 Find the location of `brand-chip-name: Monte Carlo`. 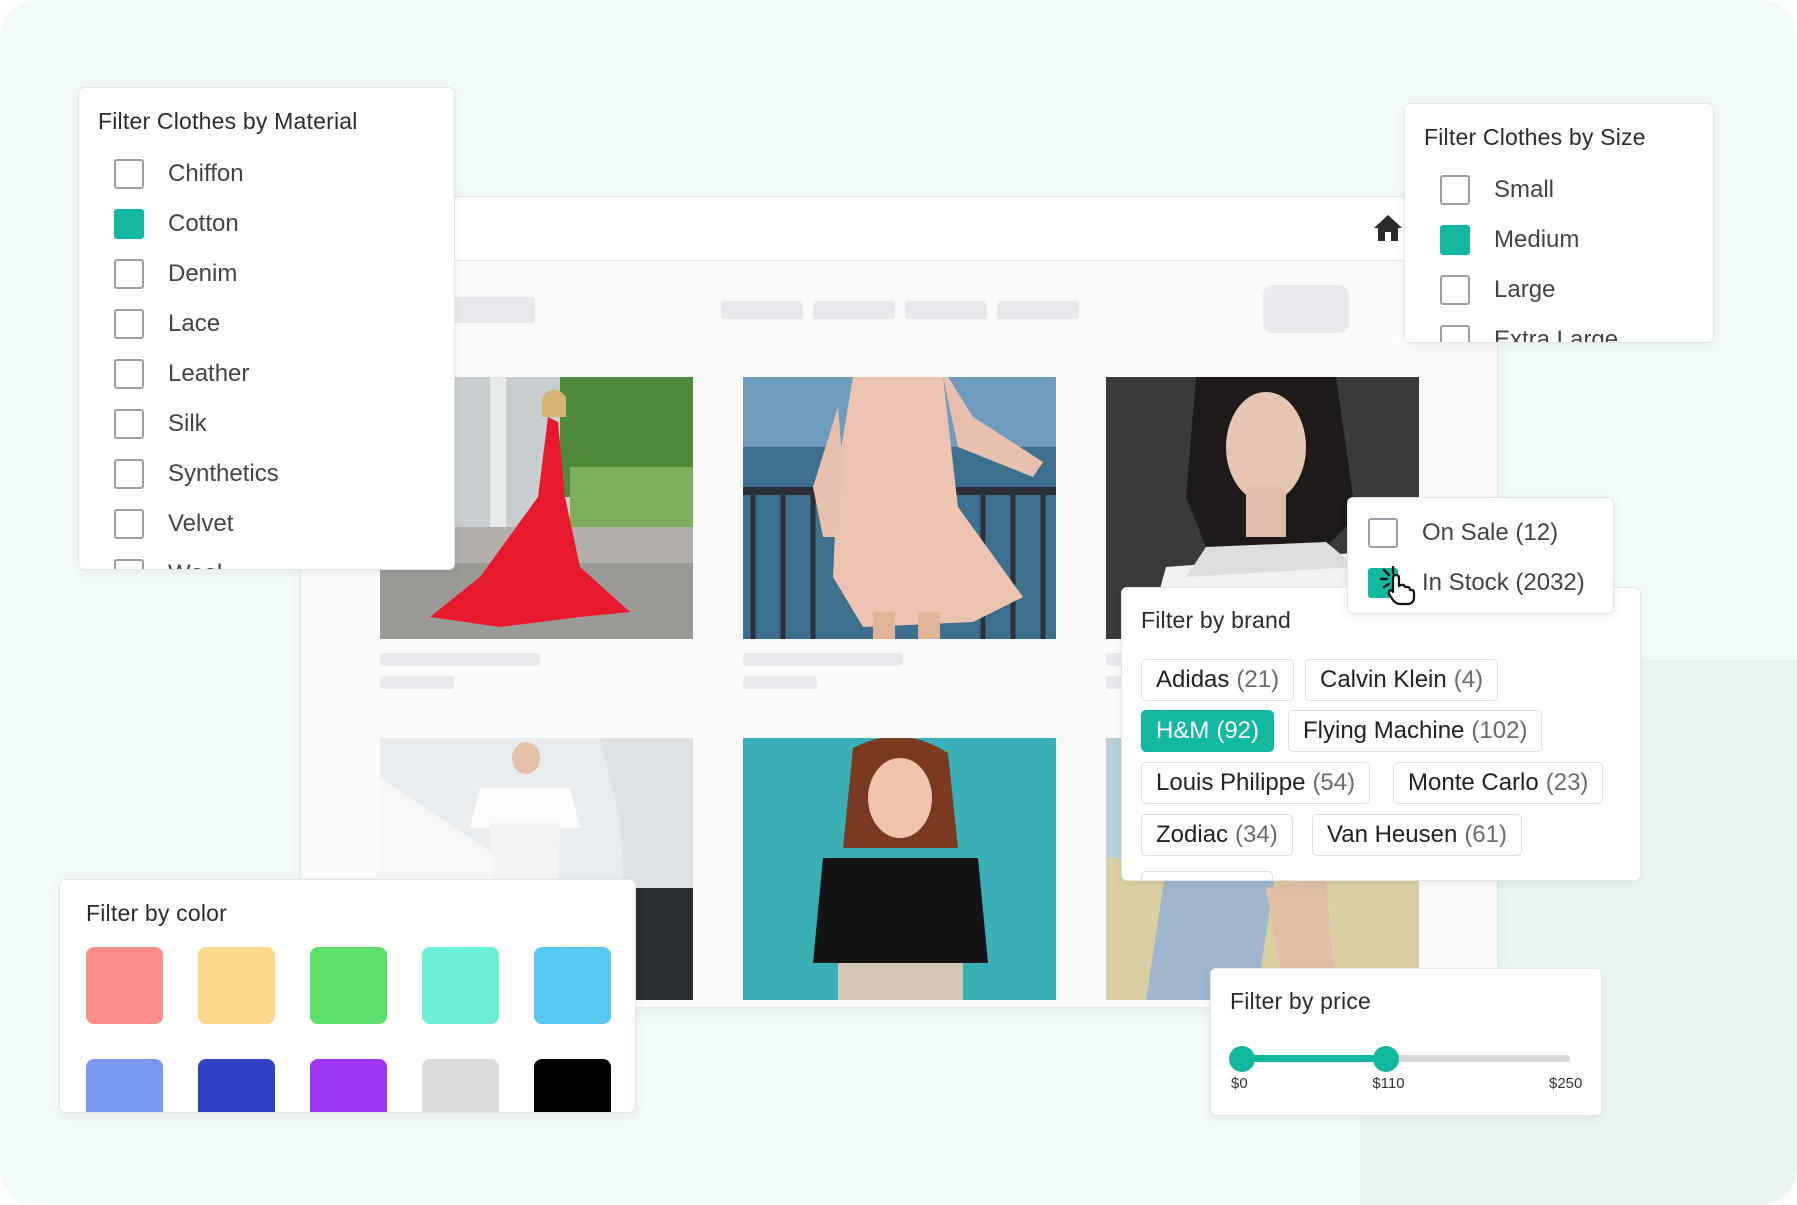

brand-chip-name: Monte Carlo is located at coordinates (1473, 782).